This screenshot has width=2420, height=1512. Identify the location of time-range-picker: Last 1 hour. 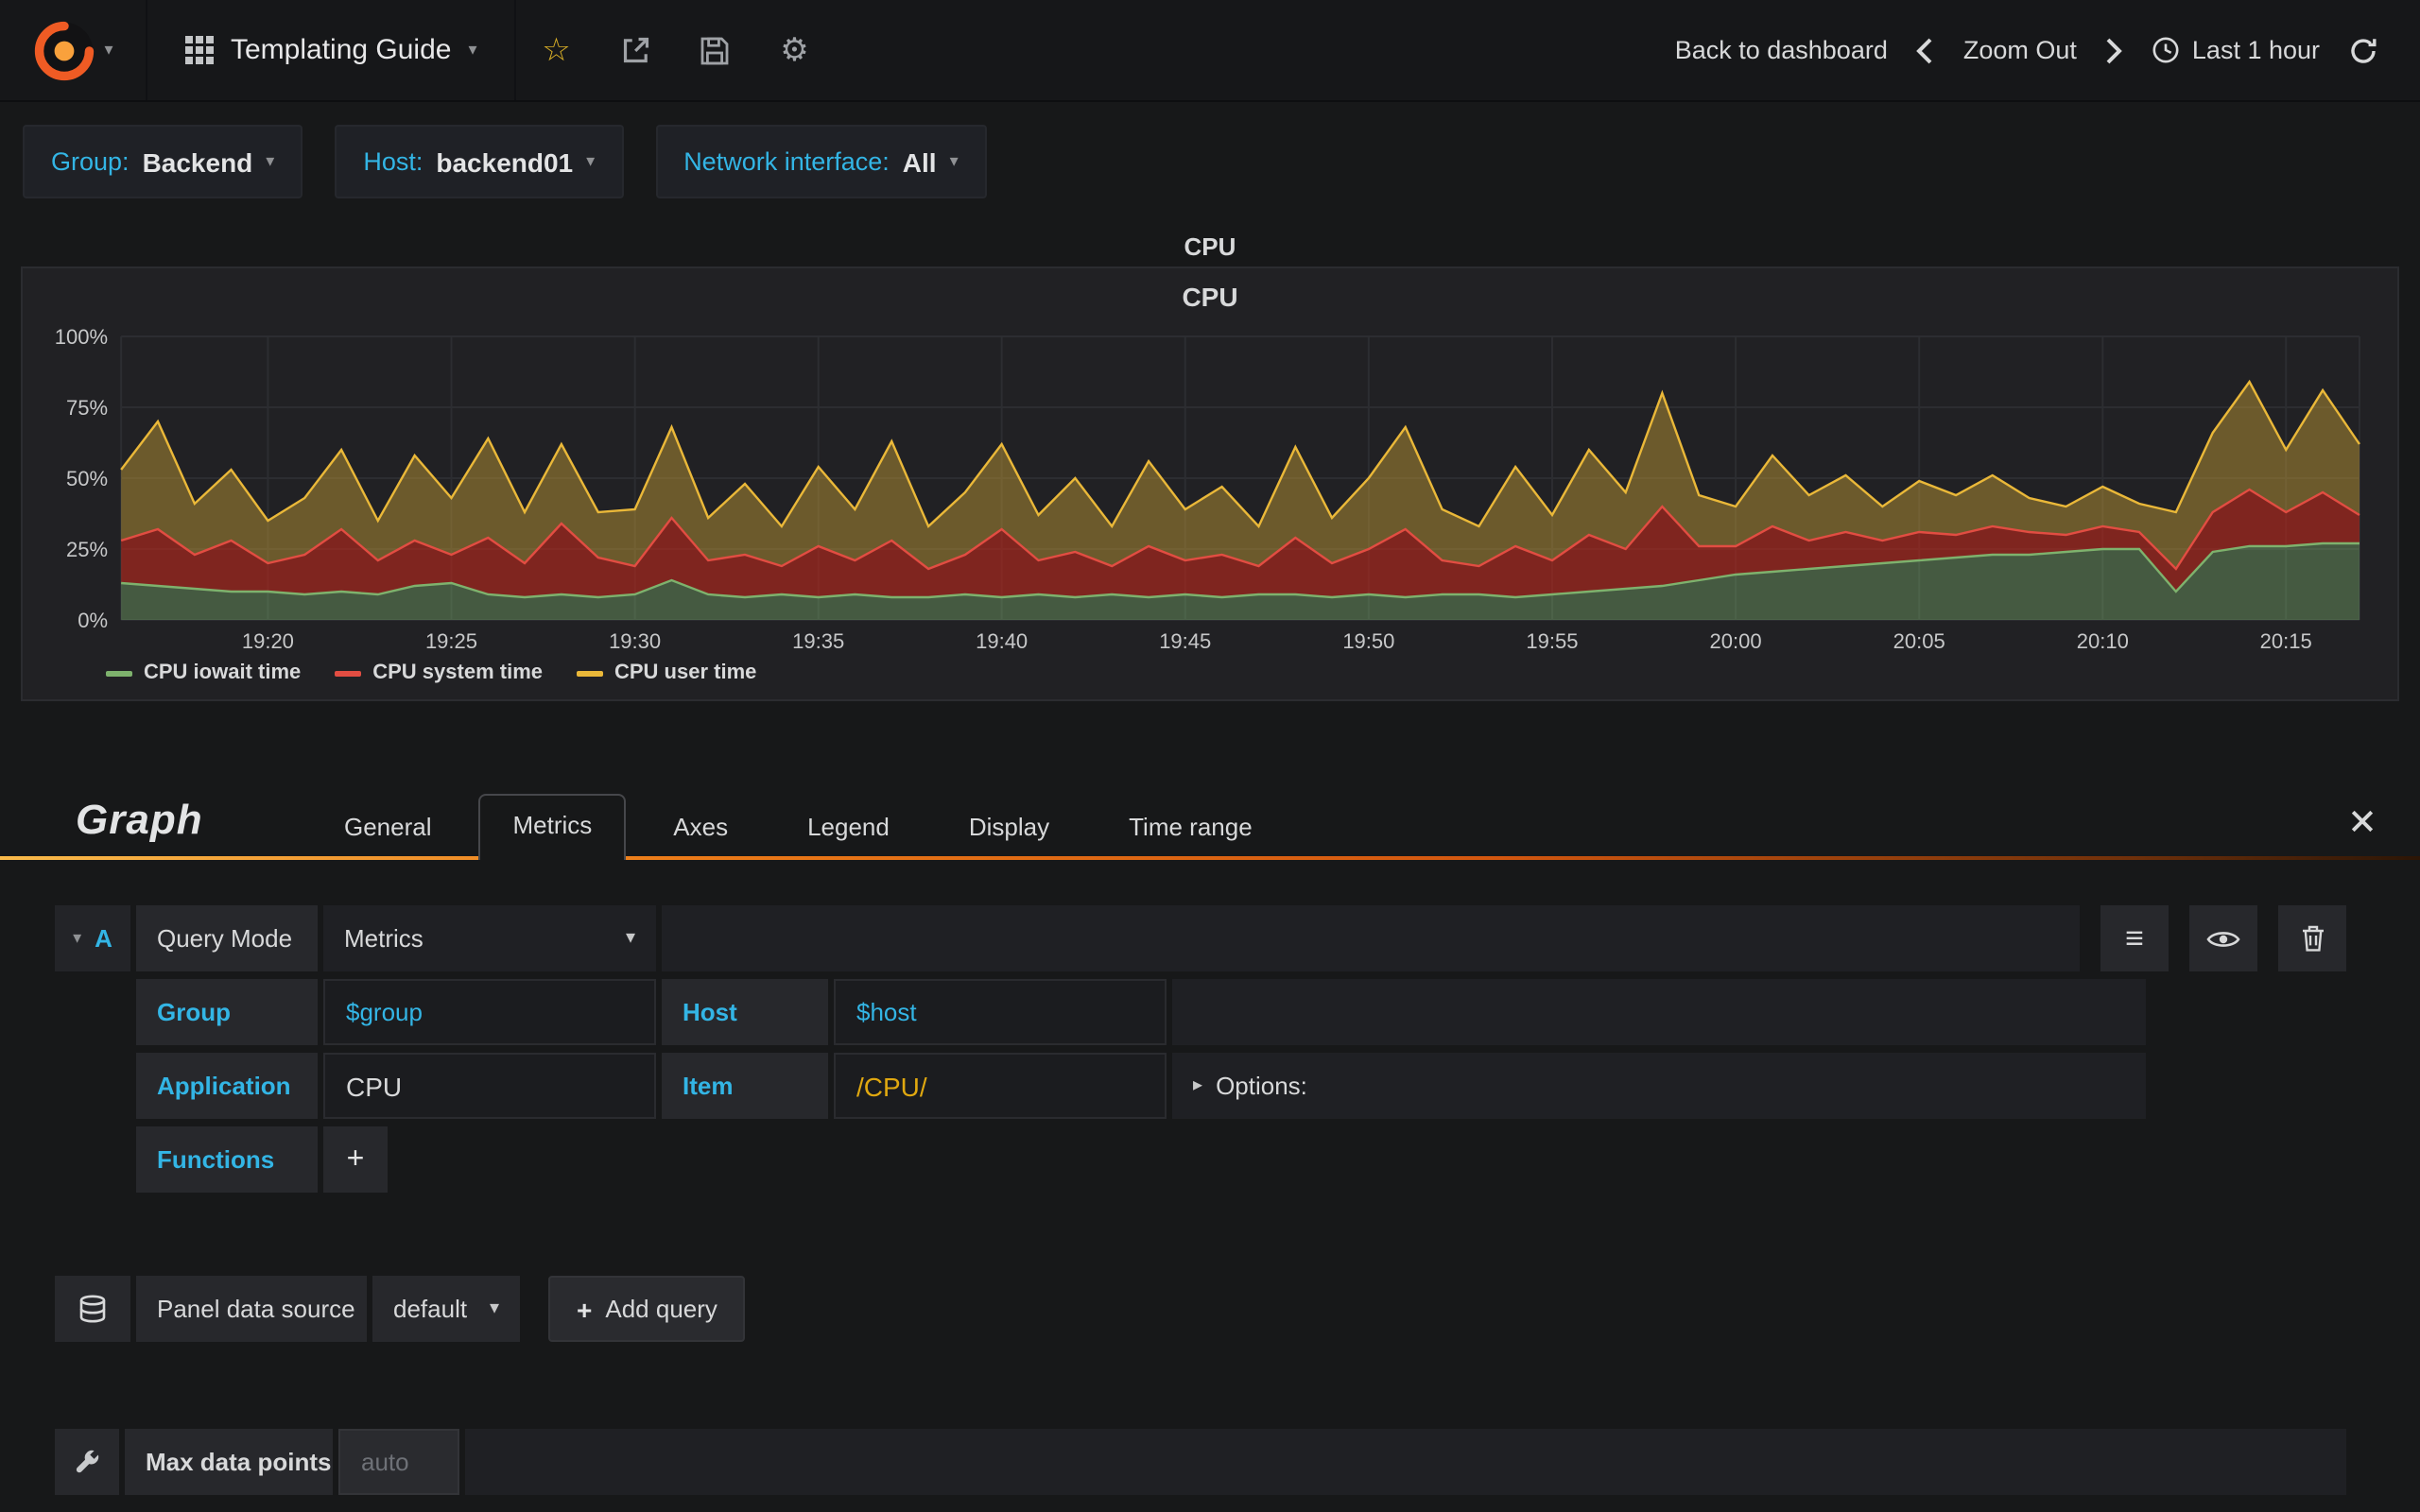
(2236, 50).